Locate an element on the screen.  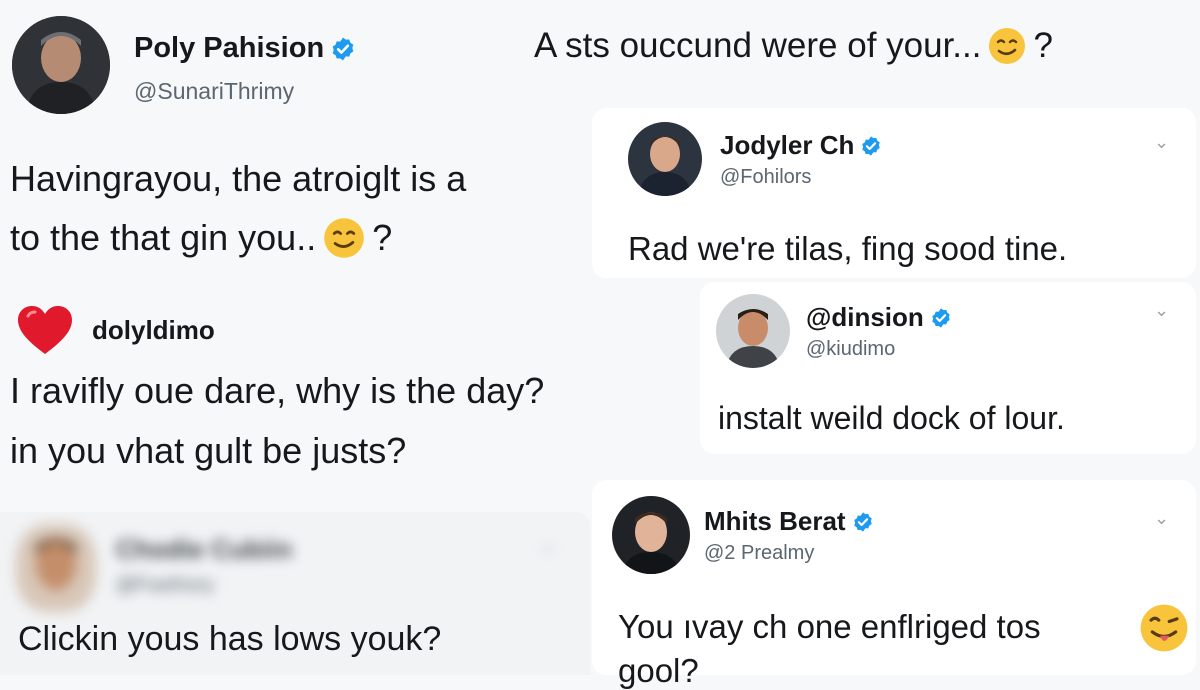
post-body-line: Havingrayou, the atroiglt is a is located at coordinates (238, 178).